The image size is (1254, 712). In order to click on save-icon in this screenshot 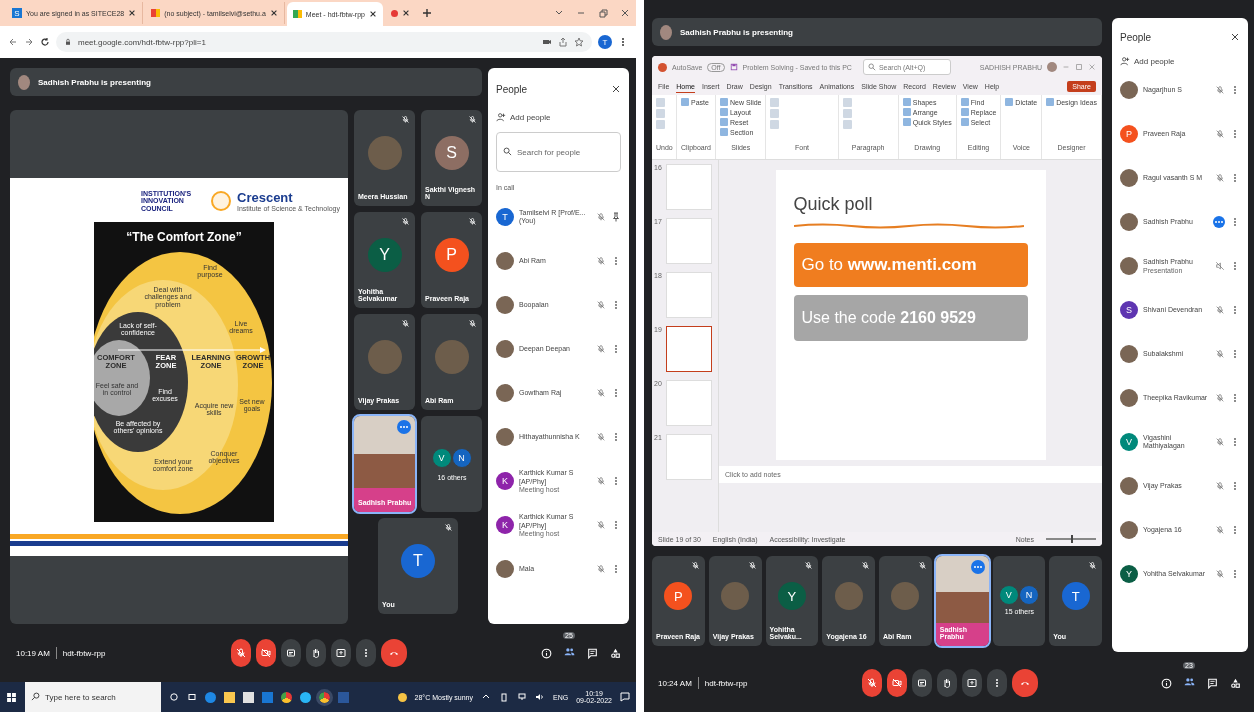, I will do `click(733, 67)`.